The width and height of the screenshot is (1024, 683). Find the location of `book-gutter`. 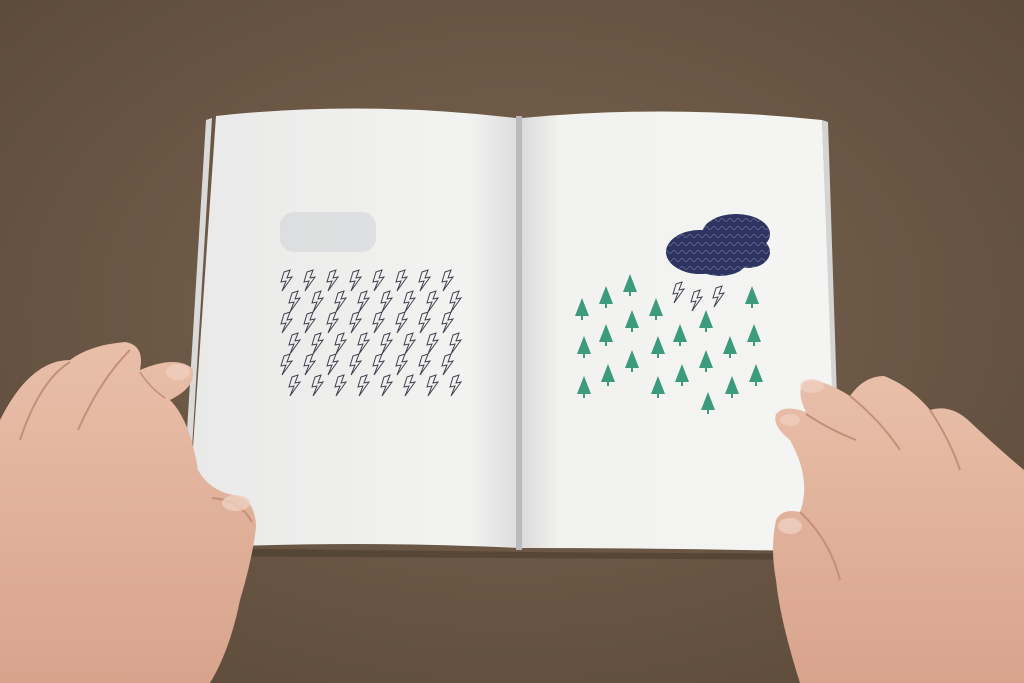

book-gutter is located at coordinates (519, 333).